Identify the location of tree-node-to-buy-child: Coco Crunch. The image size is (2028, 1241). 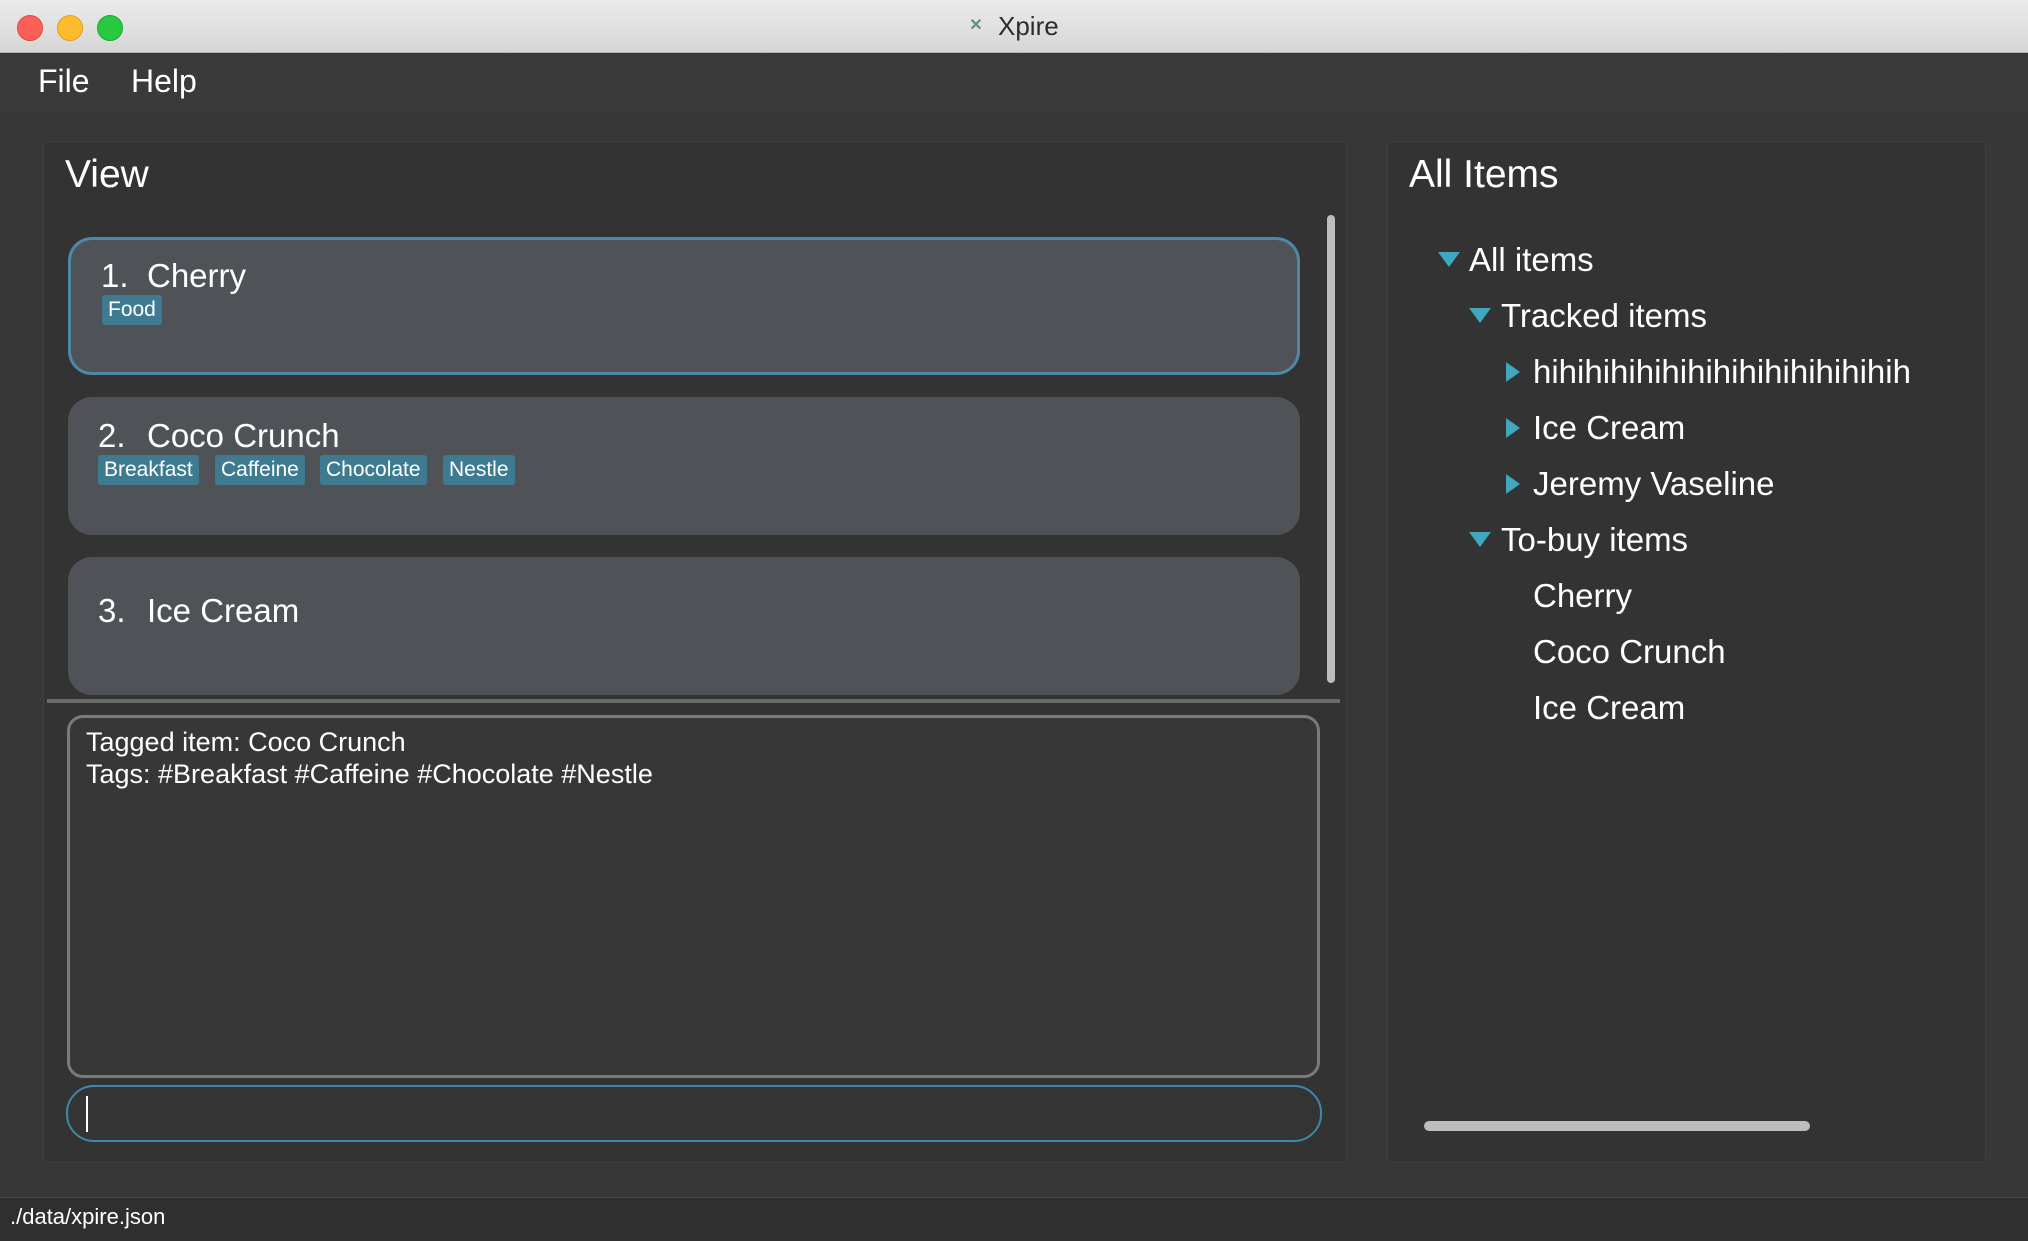
(1629, 652).